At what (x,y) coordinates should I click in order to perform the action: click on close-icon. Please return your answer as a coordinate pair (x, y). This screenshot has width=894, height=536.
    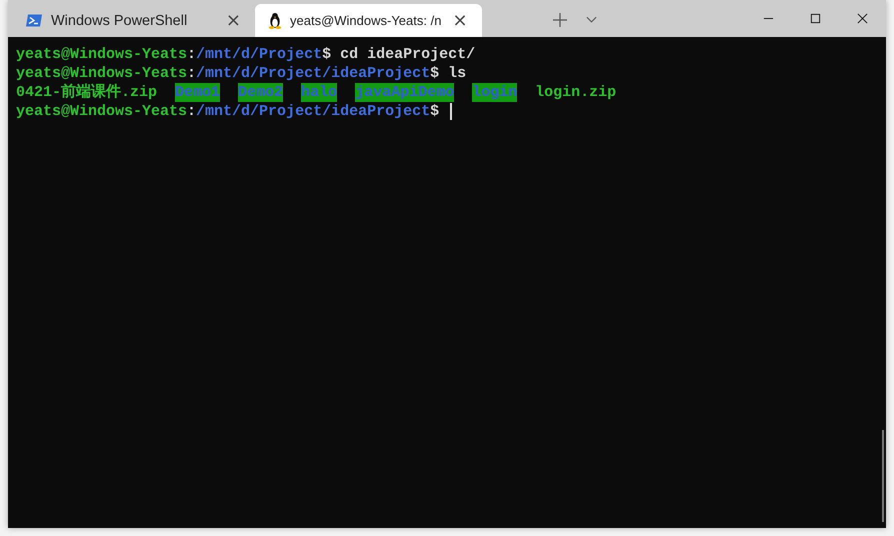
    Looking at the image, I should click on (862, 18).